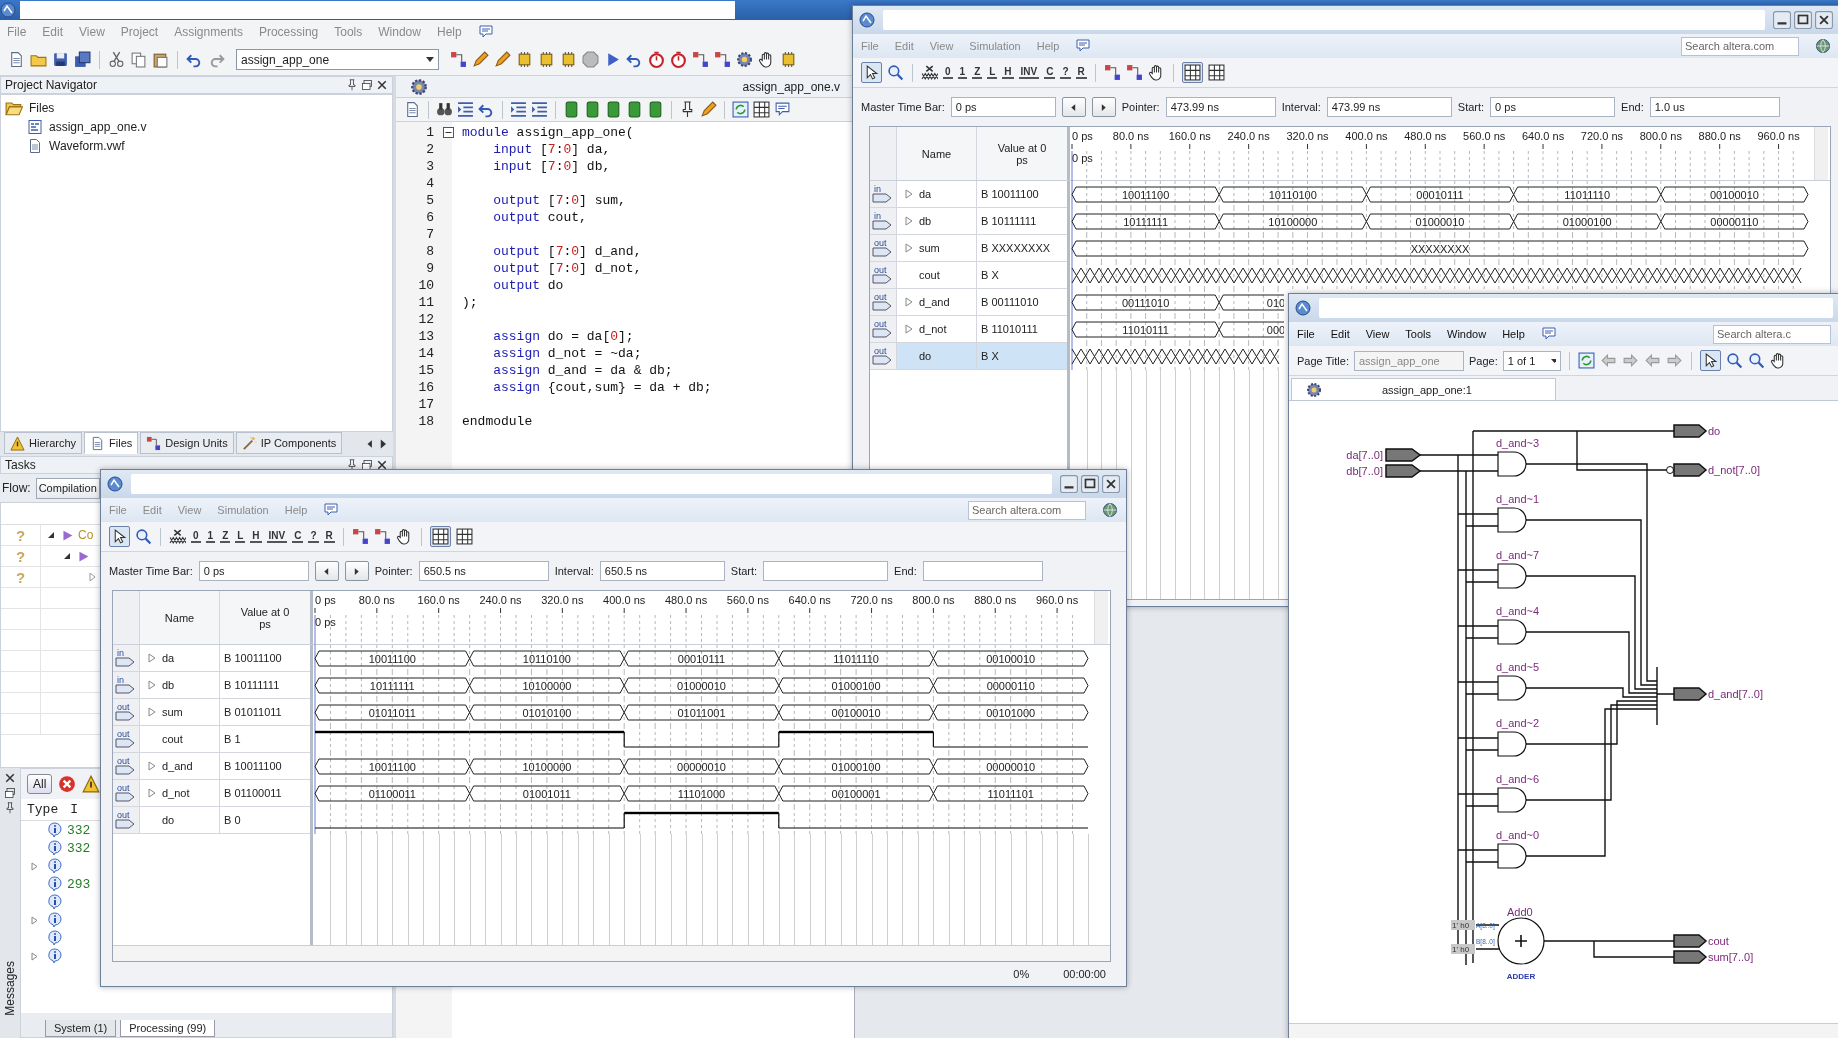  Describe the element at coordinates (187, 443) in the screenshot. I see `panel-tab: Design Units` at that location.